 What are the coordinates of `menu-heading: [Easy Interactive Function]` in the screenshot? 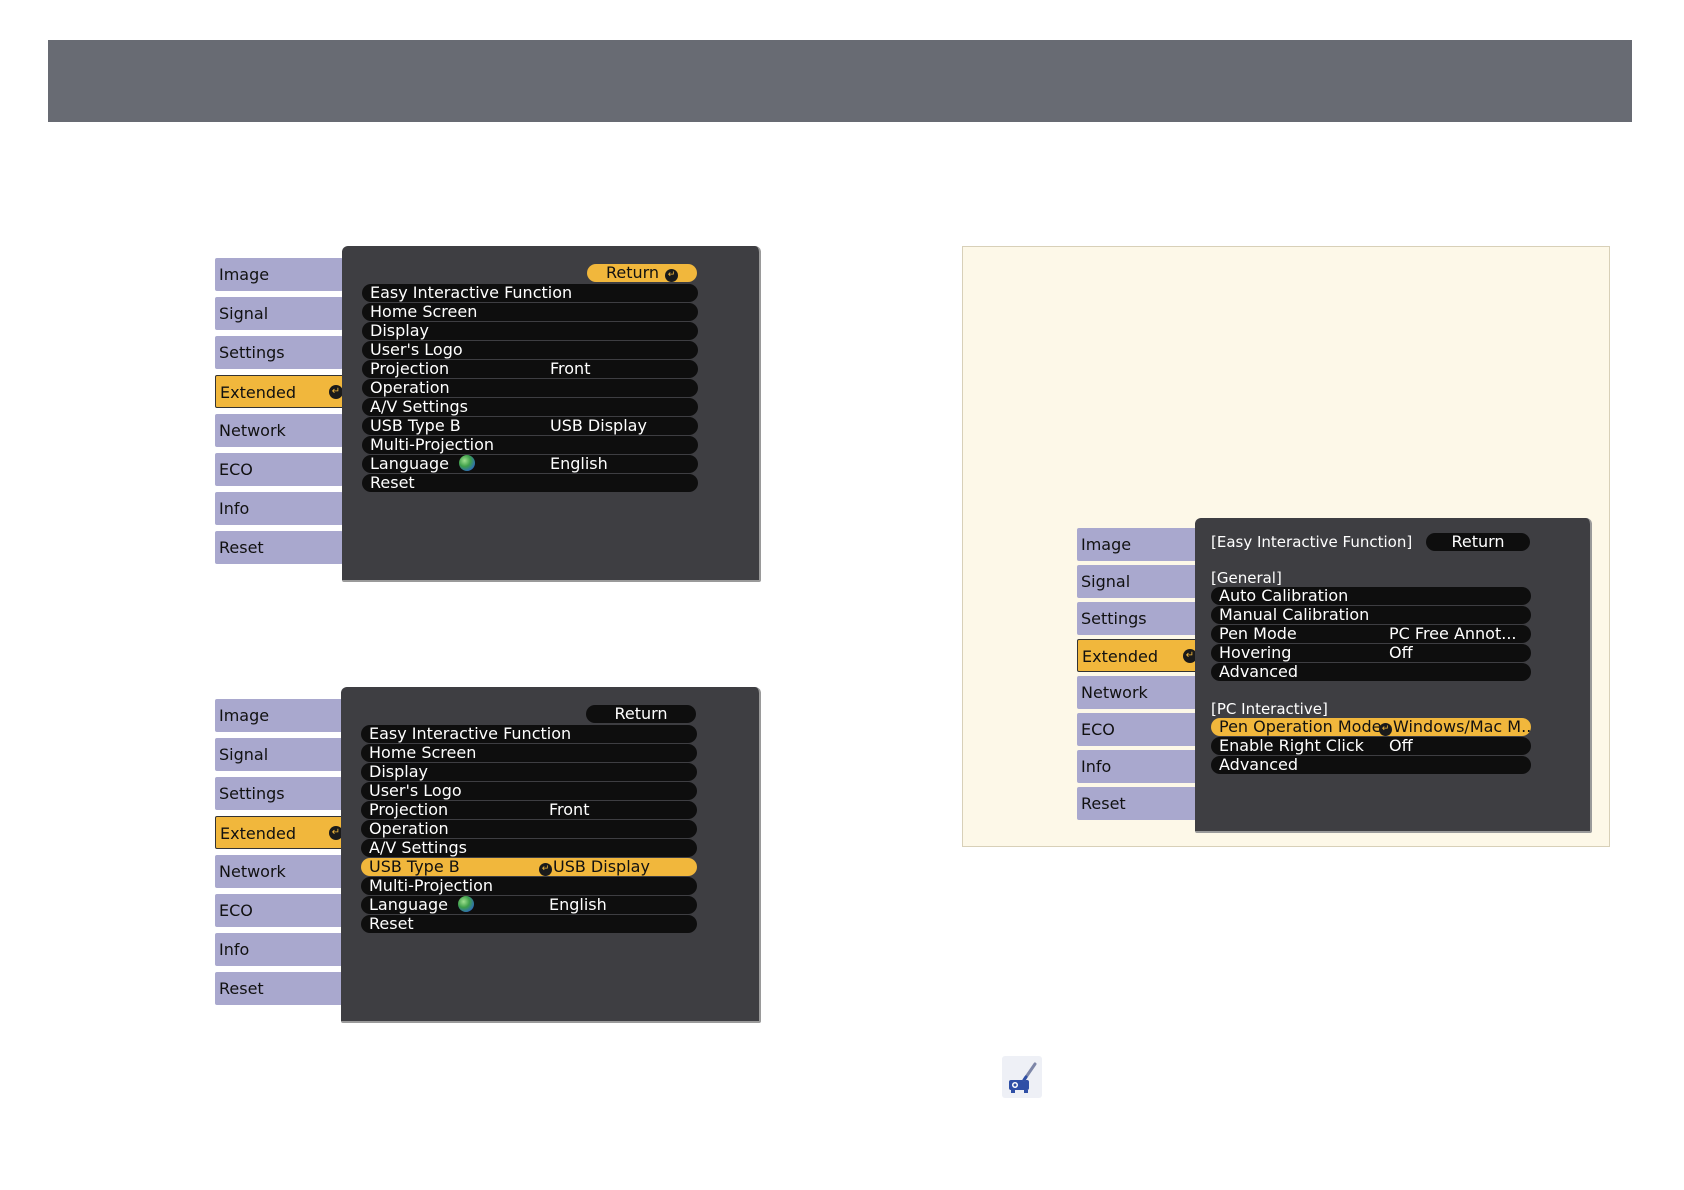 It's located at (1312, 542).